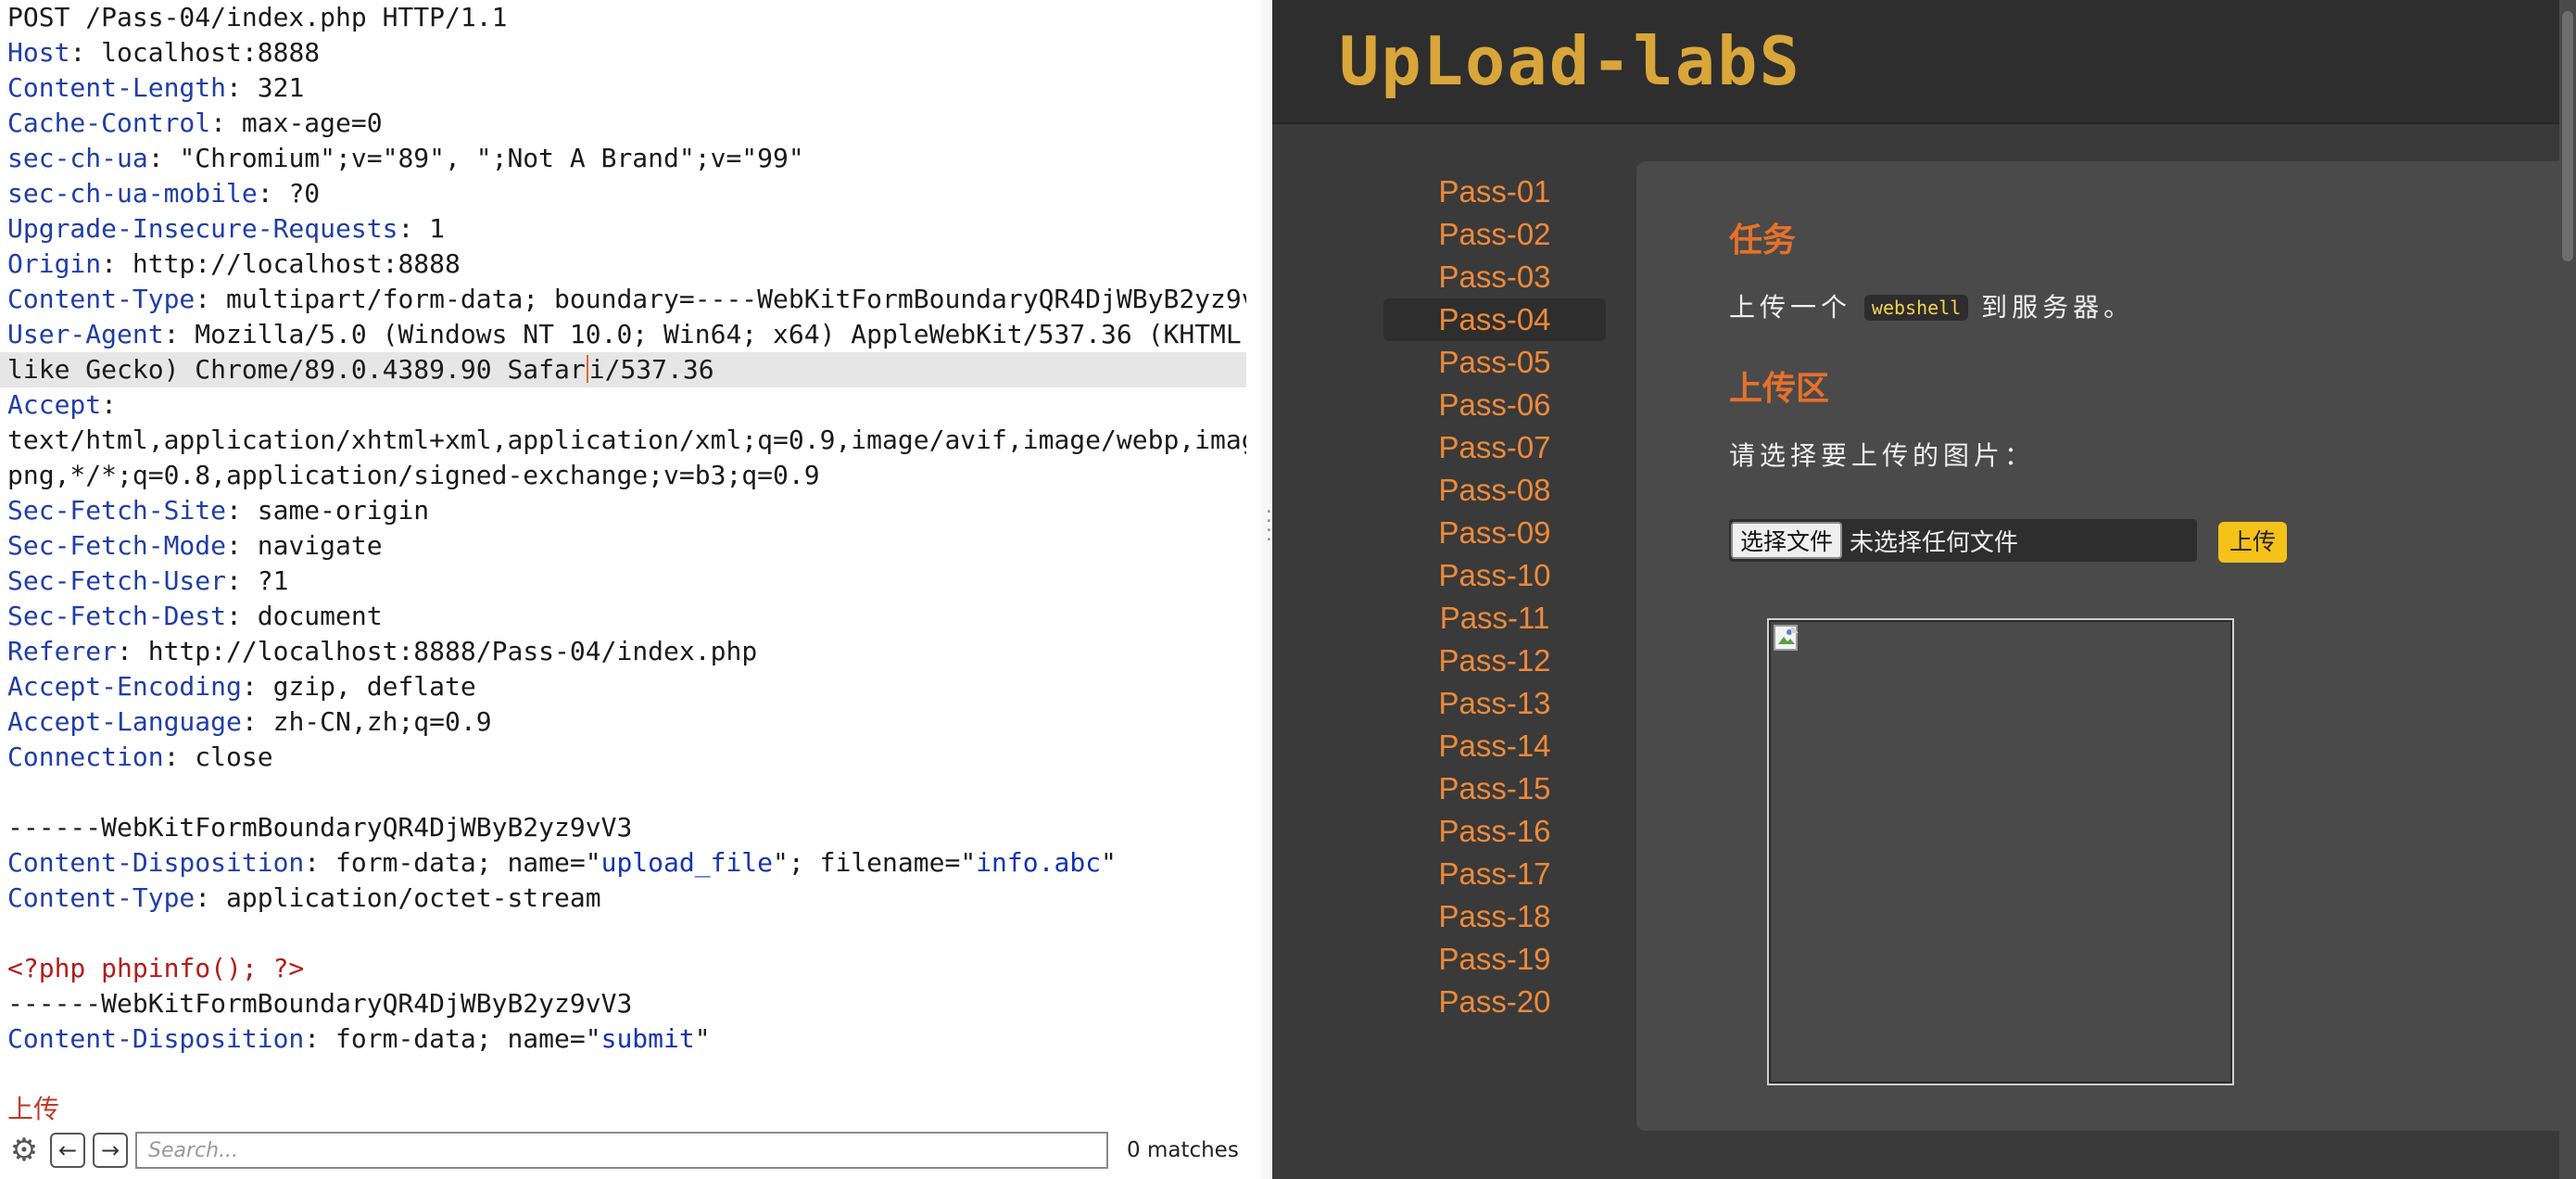 Image resolution: width=2576 pixels, height=1179 pixels. What do you see at coordinates (281, 88) in the screenshot?
I see `header-value: 321` at bounding box center [281, 88].